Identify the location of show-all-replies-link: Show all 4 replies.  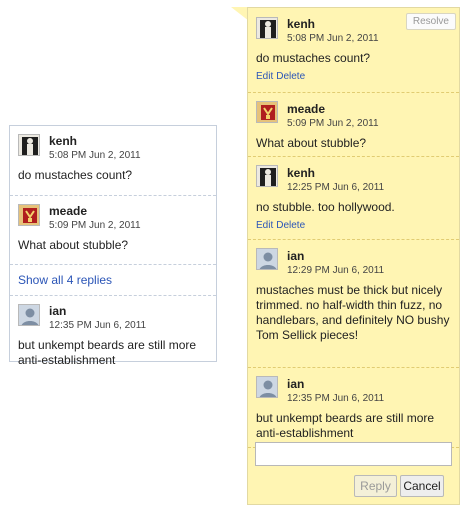
(65, 280).